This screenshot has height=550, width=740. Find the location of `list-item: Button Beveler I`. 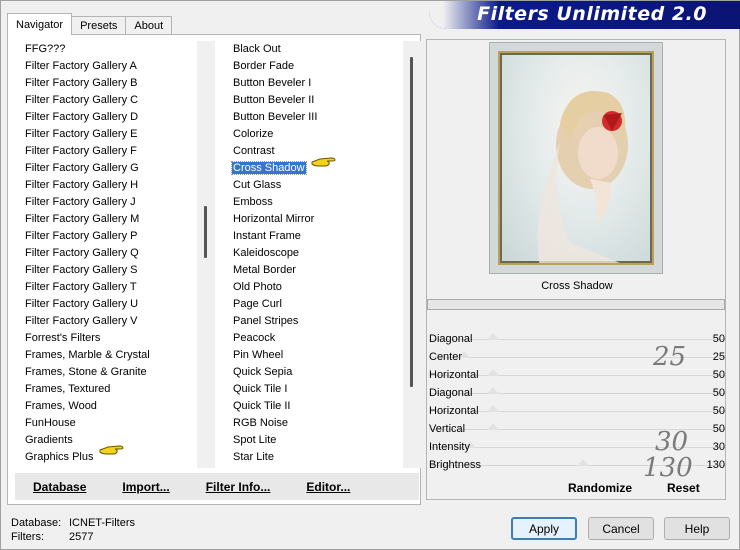

list-item: Button Beveler I is located at coordinates (313, 83).